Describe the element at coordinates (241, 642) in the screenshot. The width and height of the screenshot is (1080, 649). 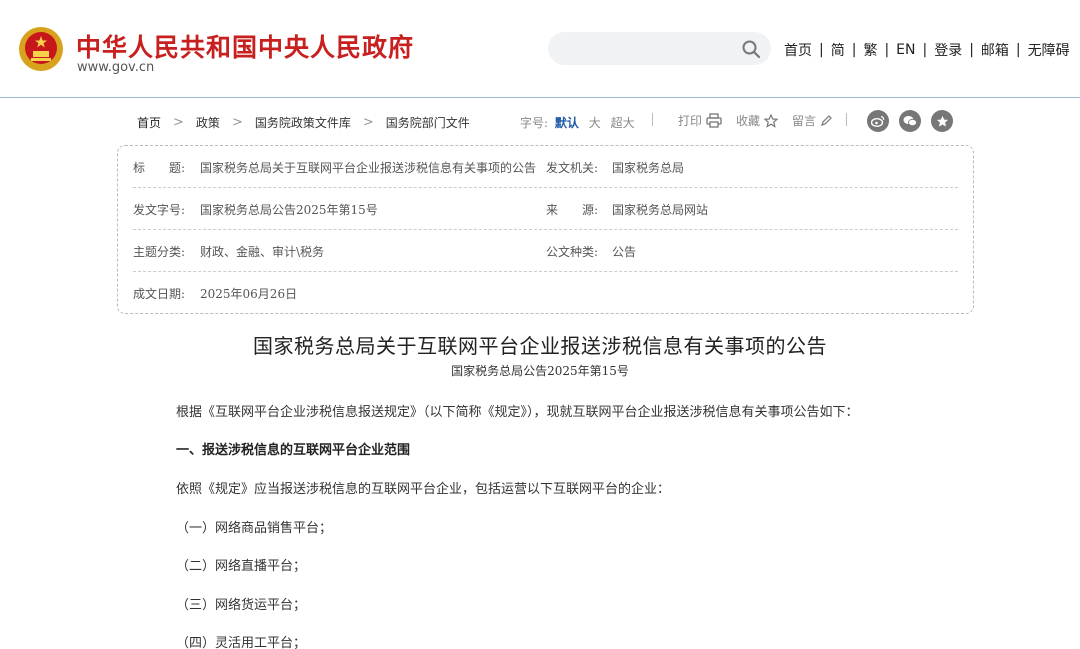
I see `list-item: （四）灵活用工平台；` at that location.